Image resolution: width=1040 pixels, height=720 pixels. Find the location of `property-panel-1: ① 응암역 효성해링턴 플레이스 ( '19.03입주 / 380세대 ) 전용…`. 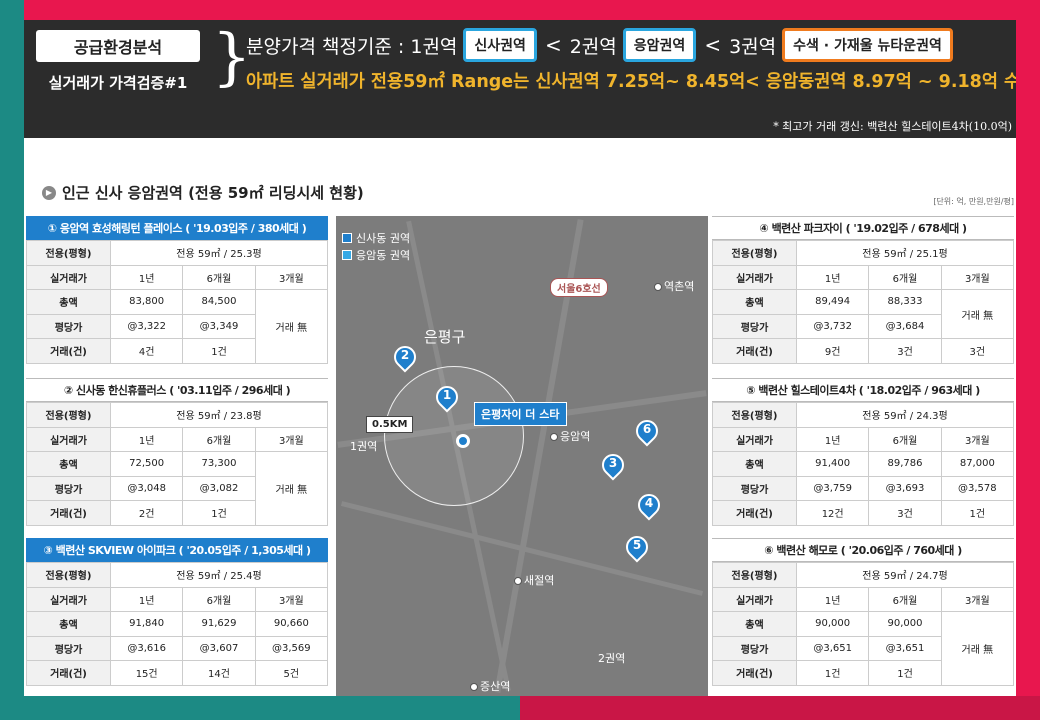

property-panel-1: ① 응암역 효성해링턴 플레이스 ( '19.03입주 / 380세대 ) 전용… is located at coordinates (177, 290).